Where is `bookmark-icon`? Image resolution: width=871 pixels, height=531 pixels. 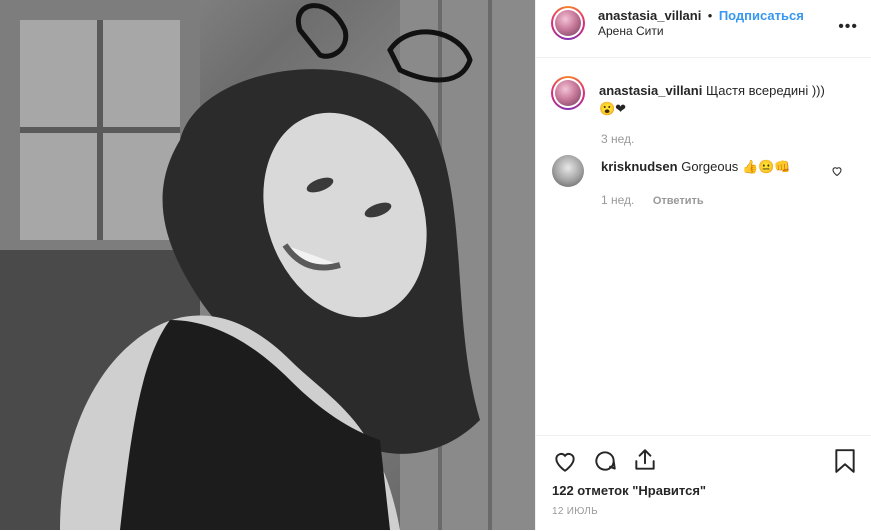 bookmark-icon is located at coordinates (845, 463).